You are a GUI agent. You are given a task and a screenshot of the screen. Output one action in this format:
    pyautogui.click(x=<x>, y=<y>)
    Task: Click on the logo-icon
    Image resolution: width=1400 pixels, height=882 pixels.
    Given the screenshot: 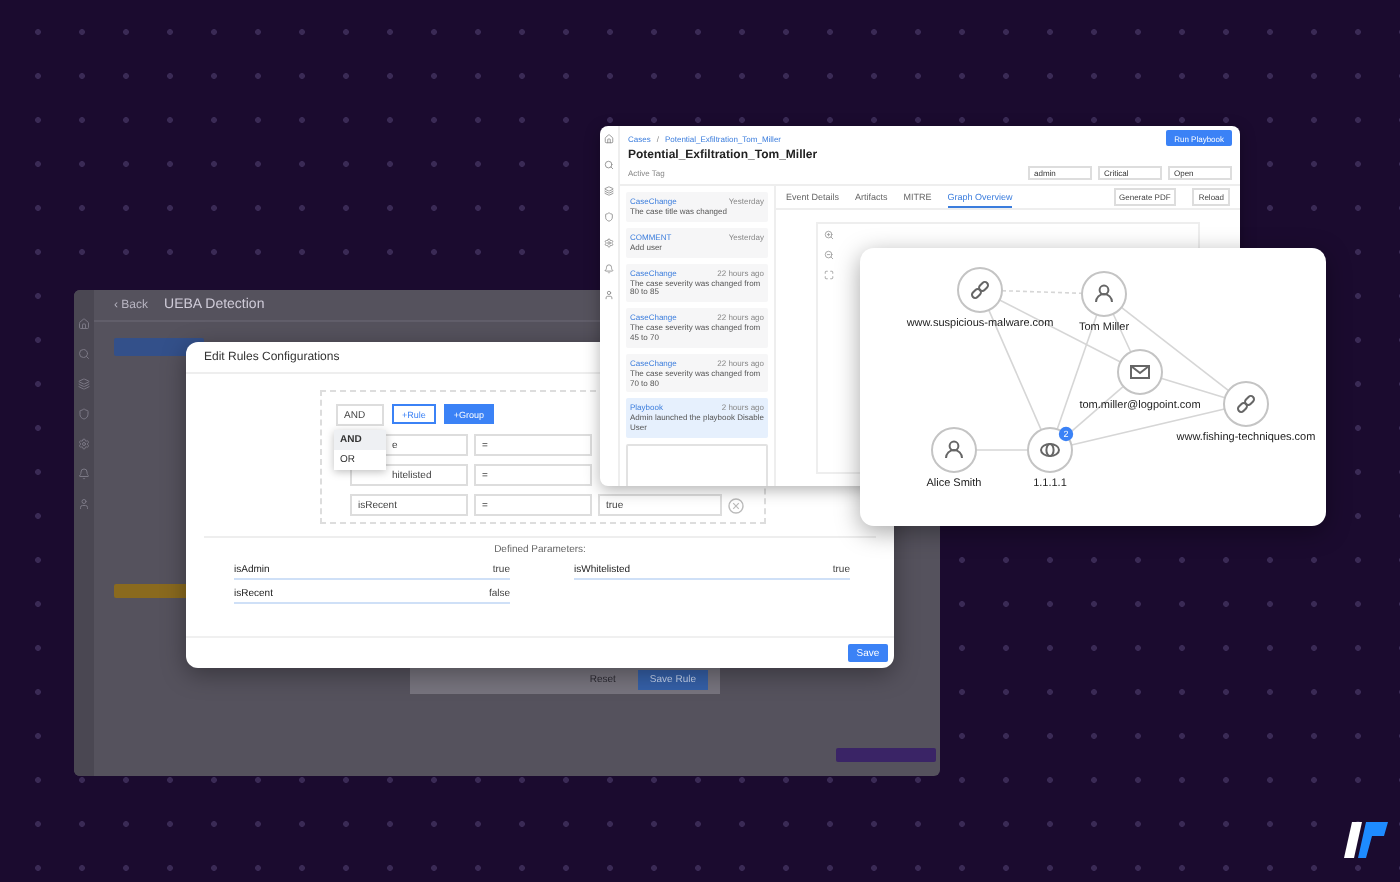 What is the action you would take?
    pyautogui.click(x=1366, y=840)
    